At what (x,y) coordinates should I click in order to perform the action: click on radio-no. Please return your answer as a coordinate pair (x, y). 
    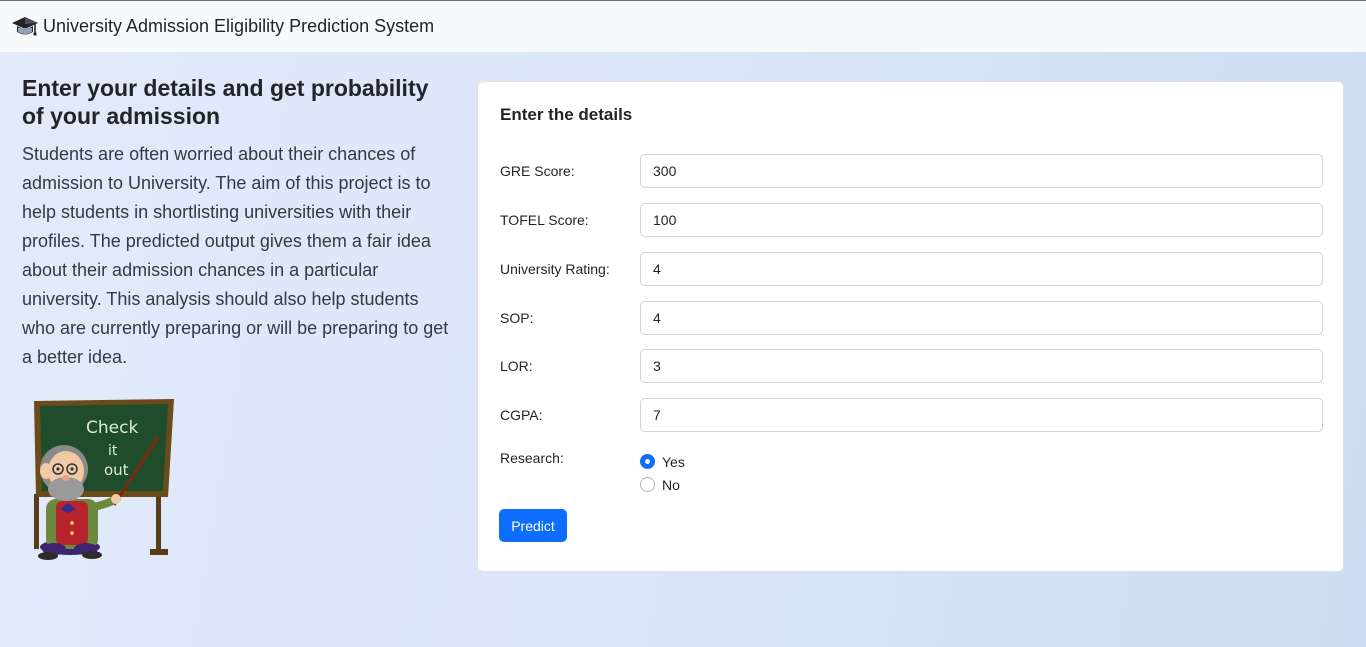
    Looking at the image, I should click on (647, 484).